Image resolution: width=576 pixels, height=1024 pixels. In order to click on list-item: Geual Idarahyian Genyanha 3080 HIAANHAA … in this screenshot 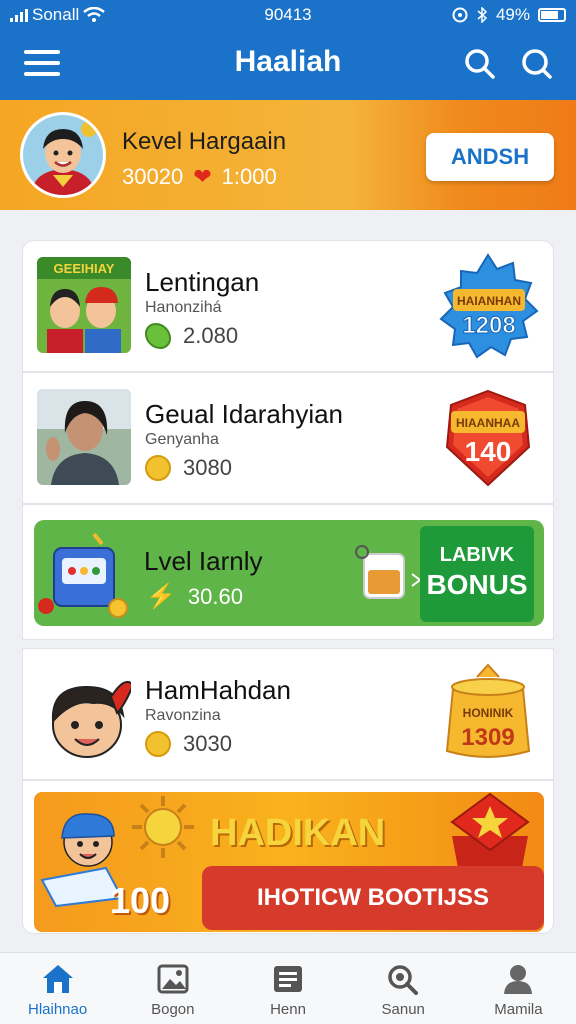, I will do `click(288, 438)`.